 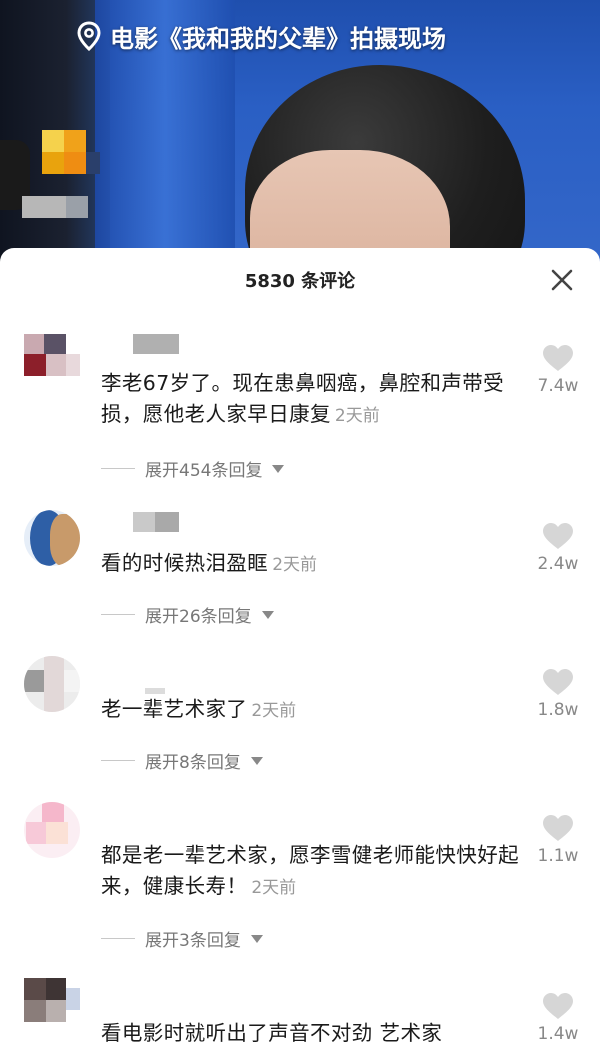 What do you see at coordinates (303, 398) in the screenshot?
I see `comment-text: 李老67岁了。现在患鼻咽癌，鼻腔和声带受损，愿他老人家早日康复 2天前` at bounding box center [303, 398].